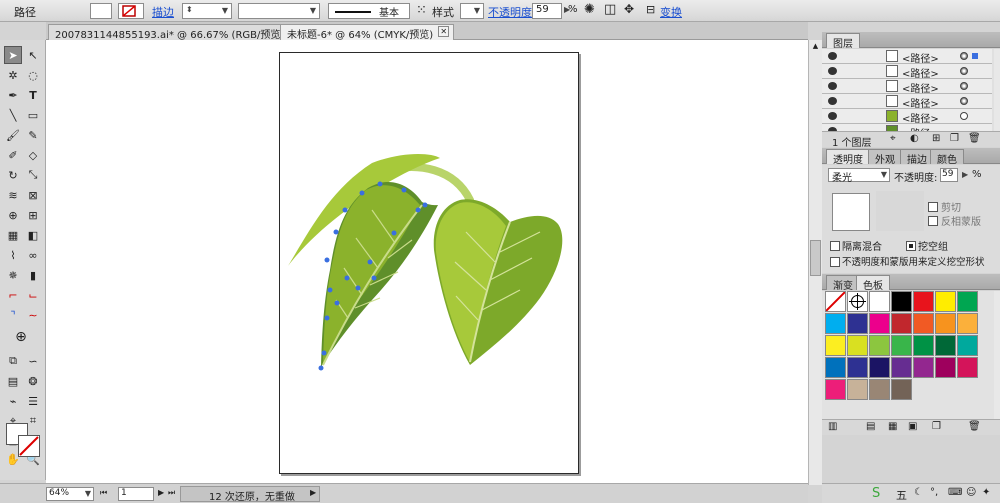 Image resolution: width=1000 pixels, height=503 pixels. What do you see at coordinates (859, 176) in the screenshot?
I see `blend-mode-select: 柔光 ▼` at bounding box center [859, 176].